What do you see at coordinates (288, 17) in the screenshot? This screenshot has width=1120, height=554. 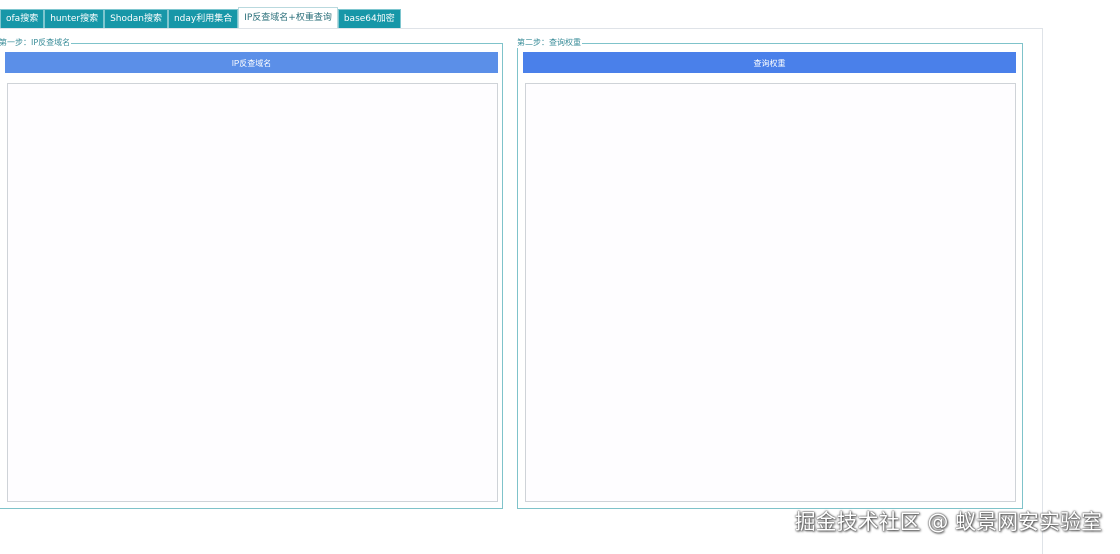 I see `tab-ip-reverse-domain-weight: IP反查域名+权重查询` at bounding box center [288, 17].